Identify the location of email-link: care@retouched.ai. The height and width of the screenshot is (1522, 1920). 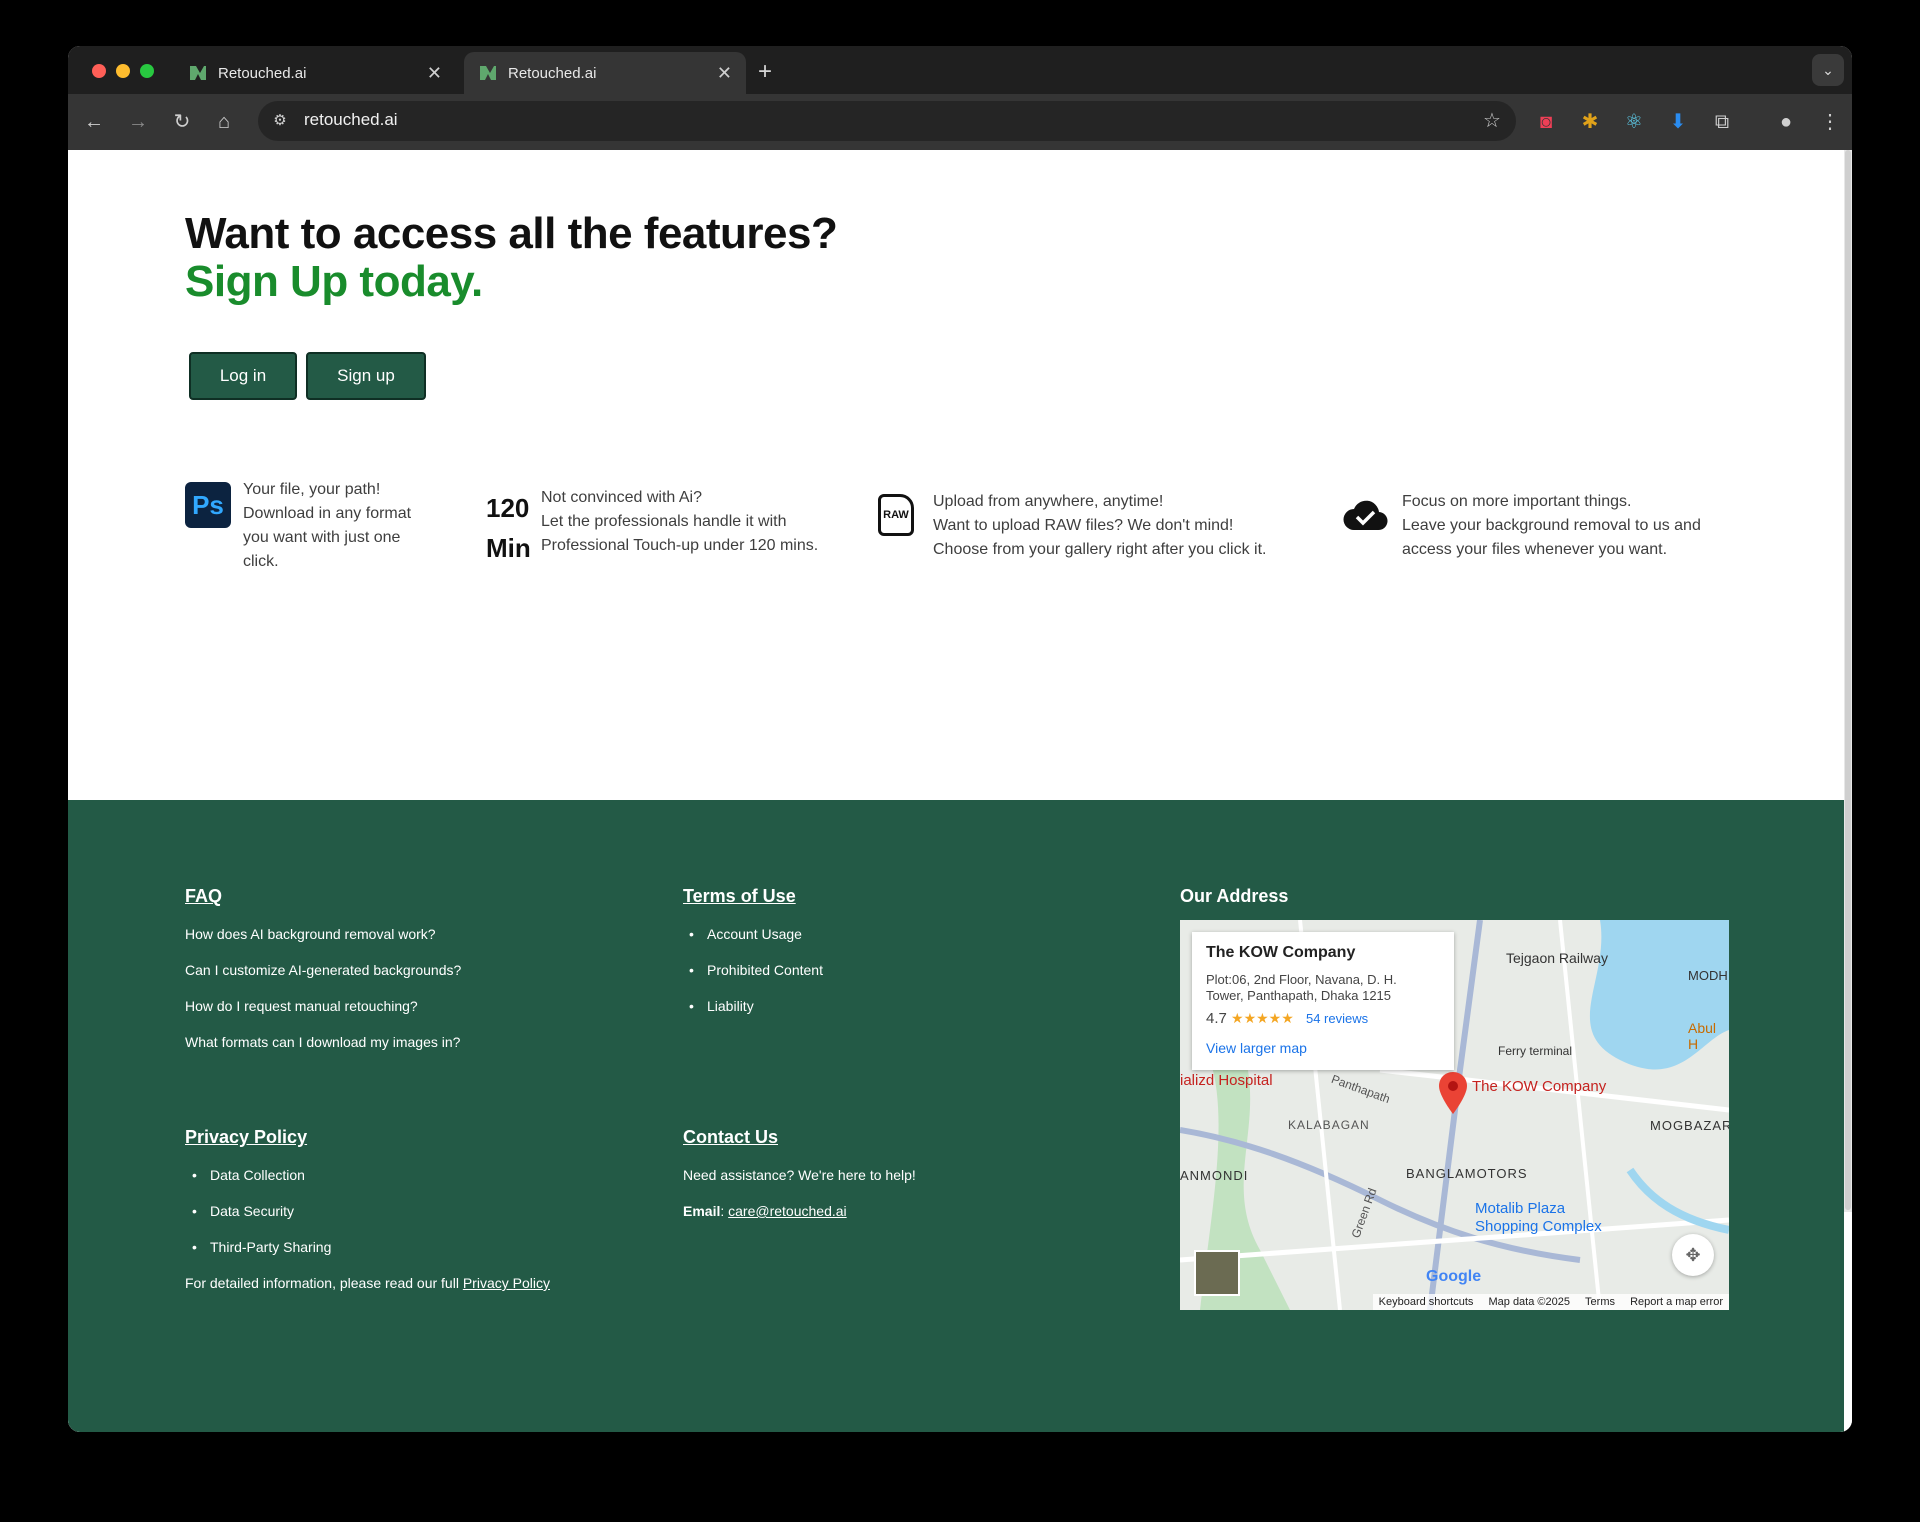
(787, 1211).